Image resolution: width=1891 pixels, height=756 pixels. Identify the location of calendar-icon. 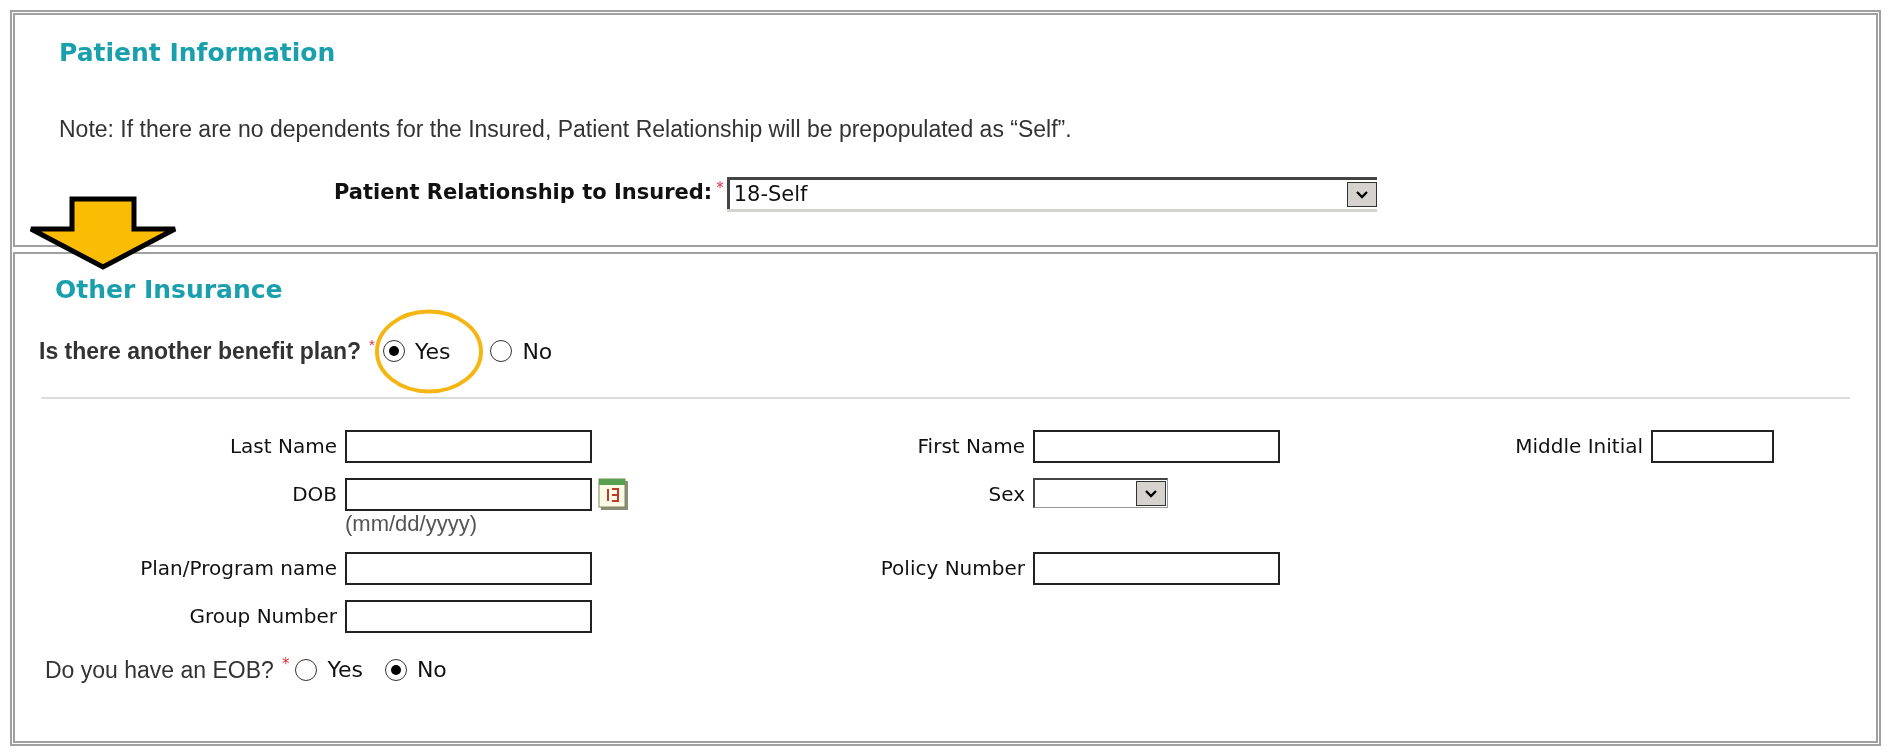
(613, 494).